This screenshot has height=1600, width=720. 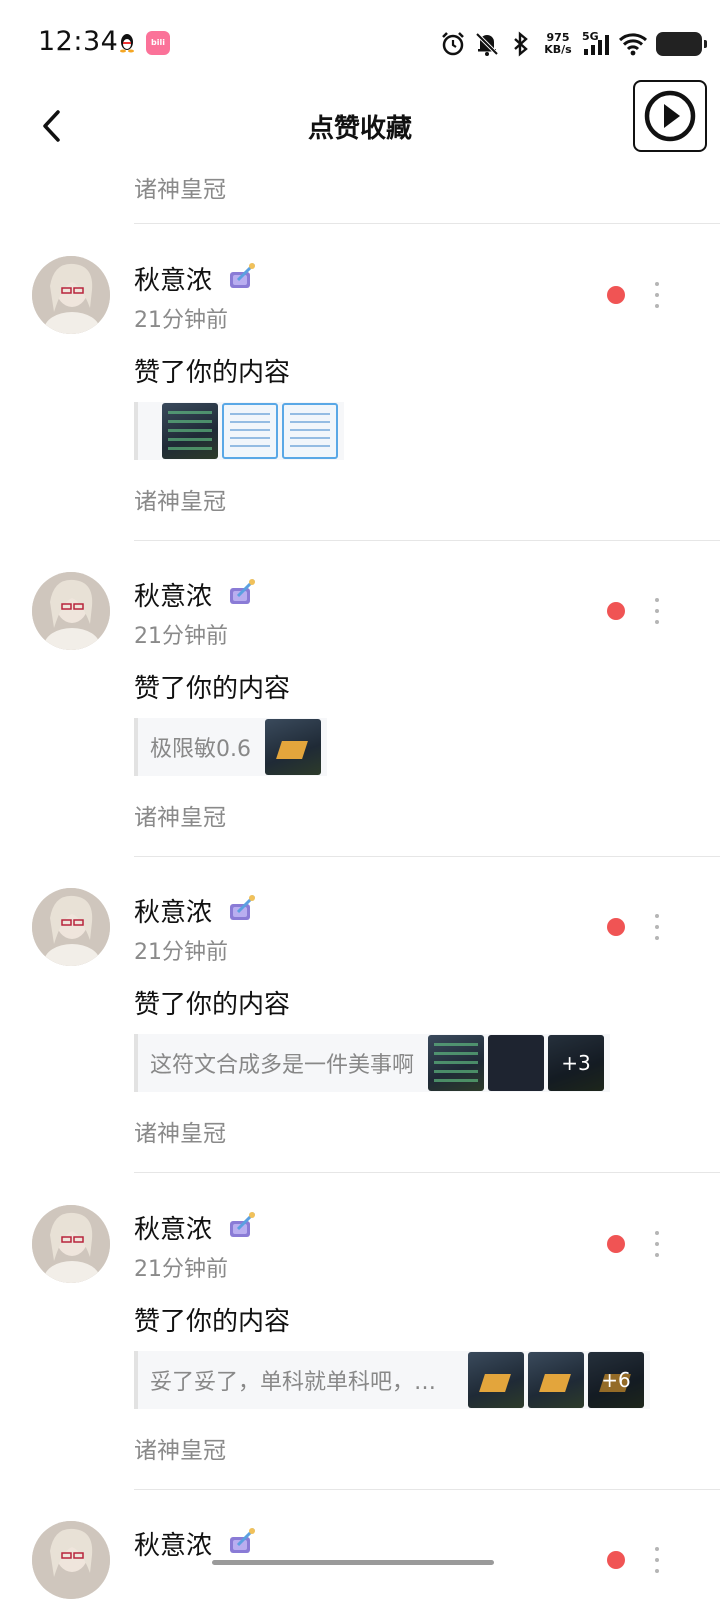 I want to click on thumbnail: +3, so click(x=576, y=1063).